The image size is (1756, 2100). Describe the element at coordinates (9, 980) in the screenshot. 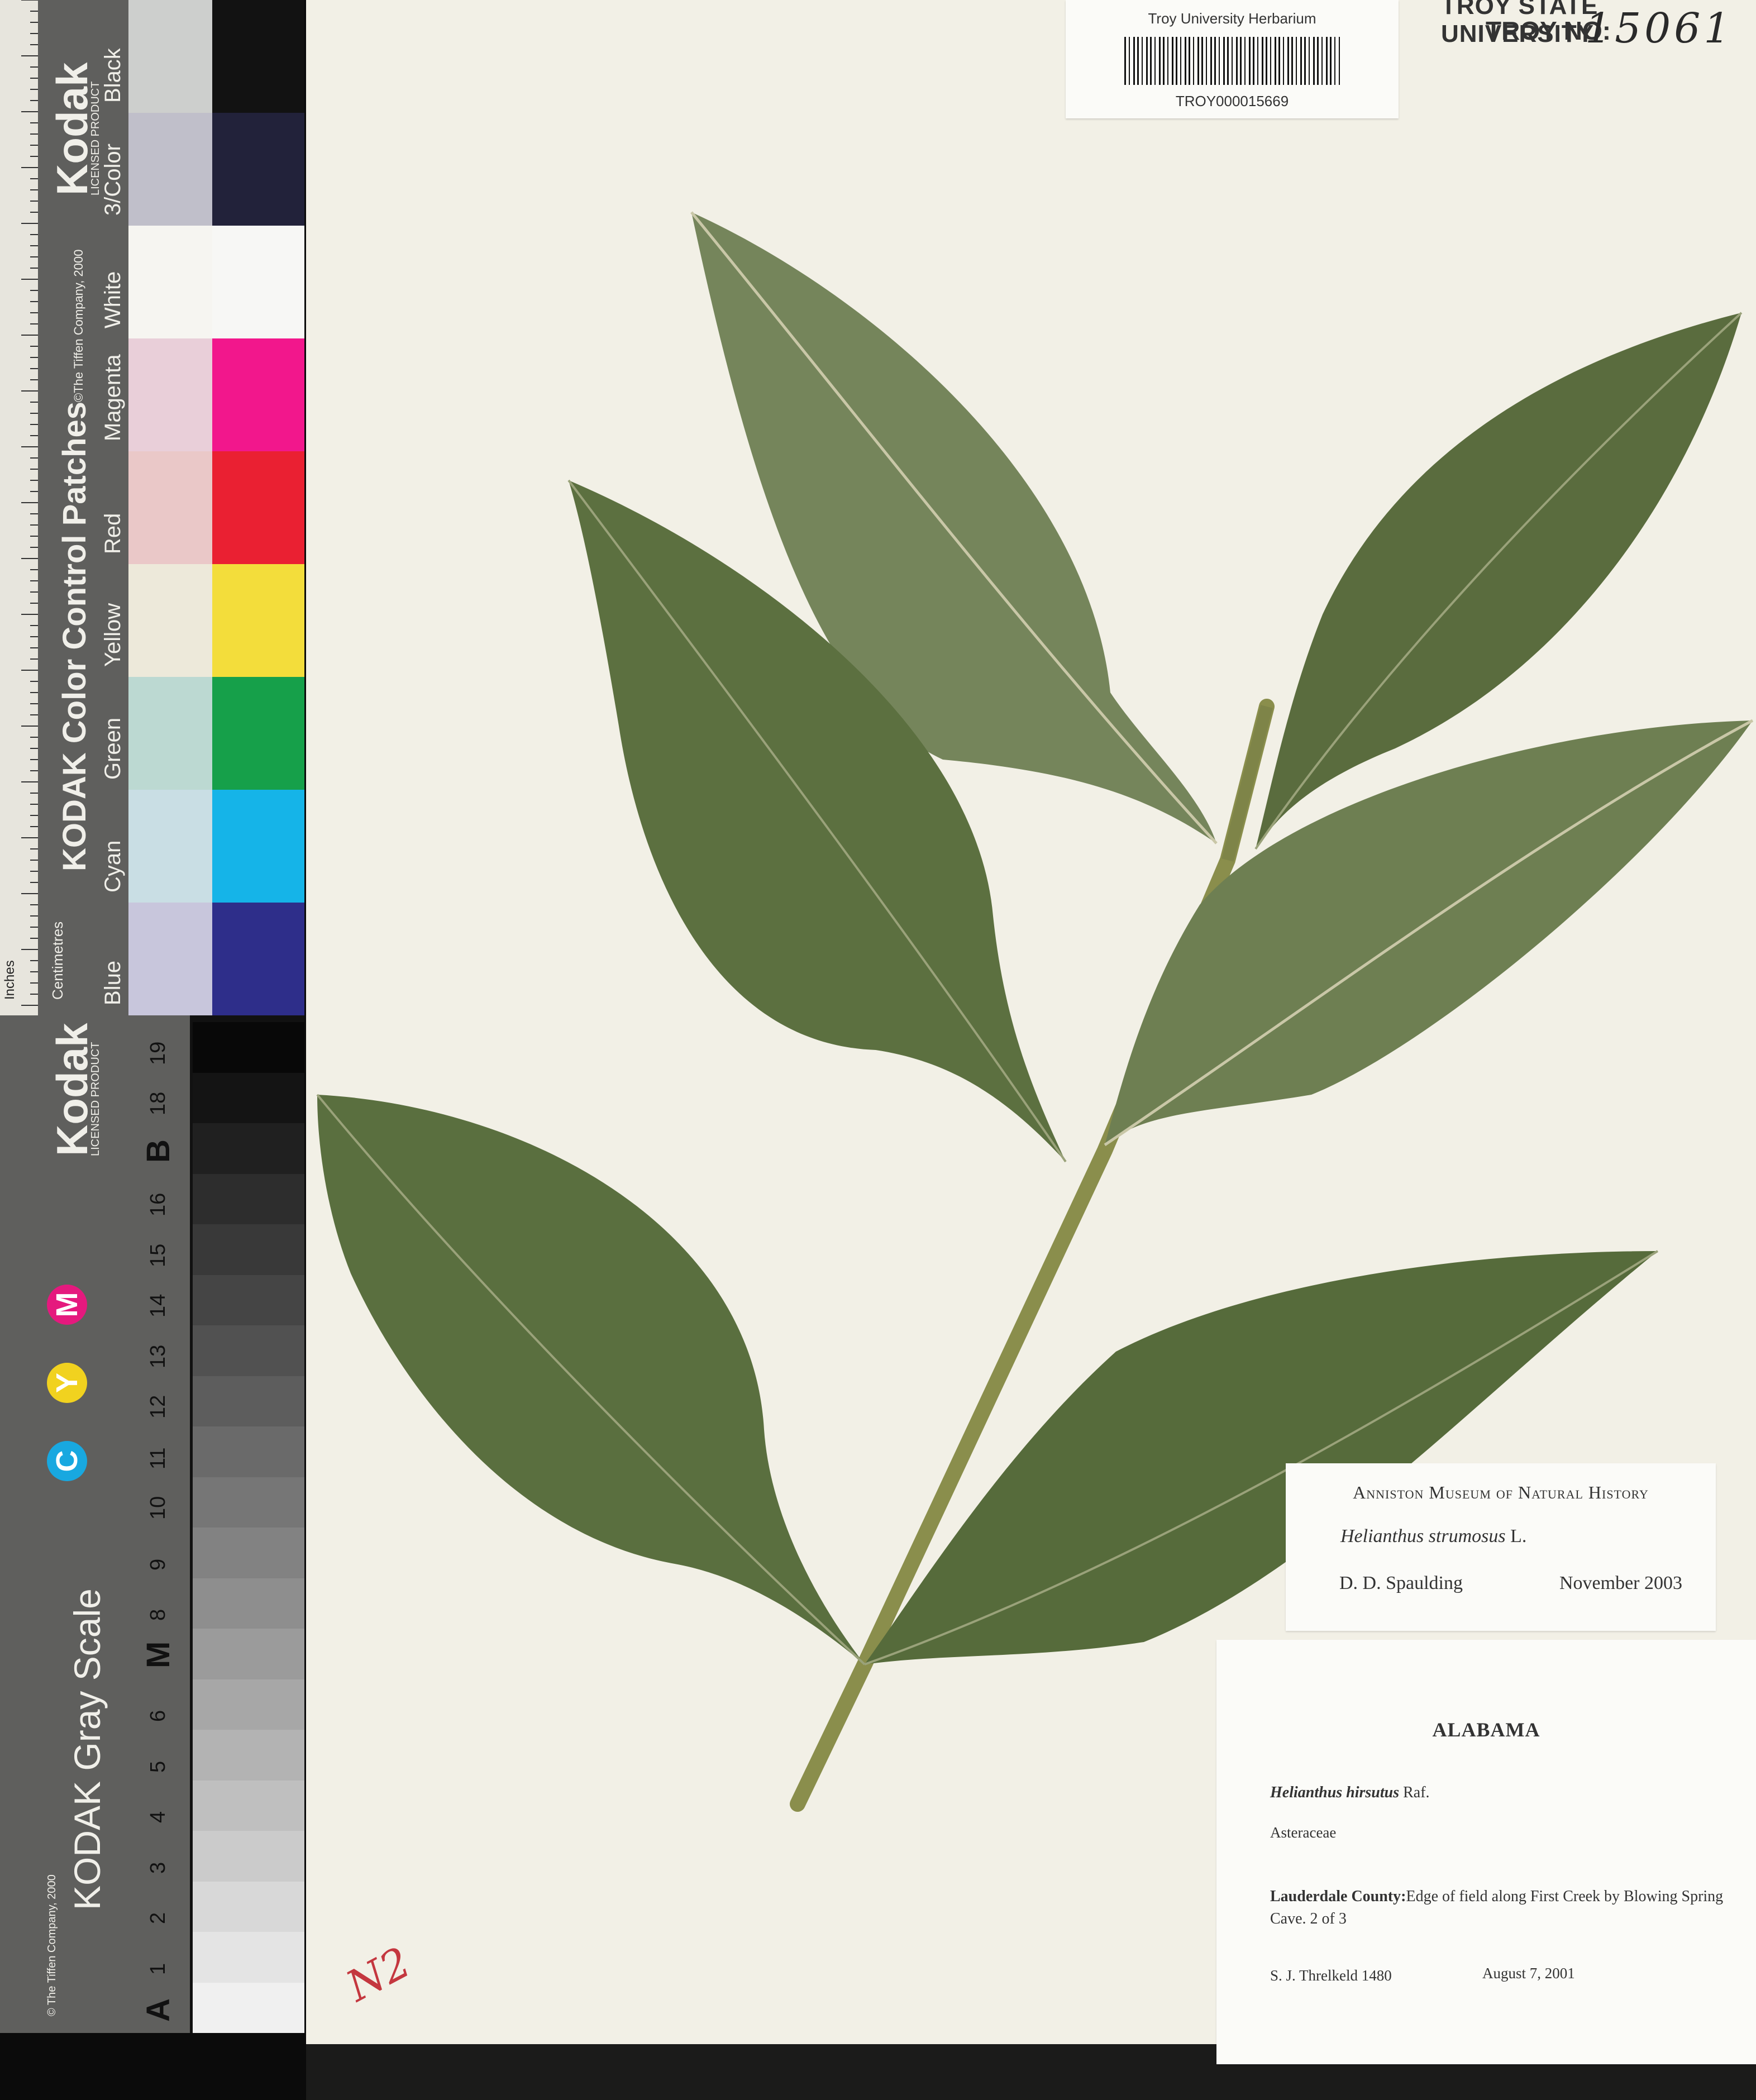

I see `ruler-inches-label: Inches` at that location.